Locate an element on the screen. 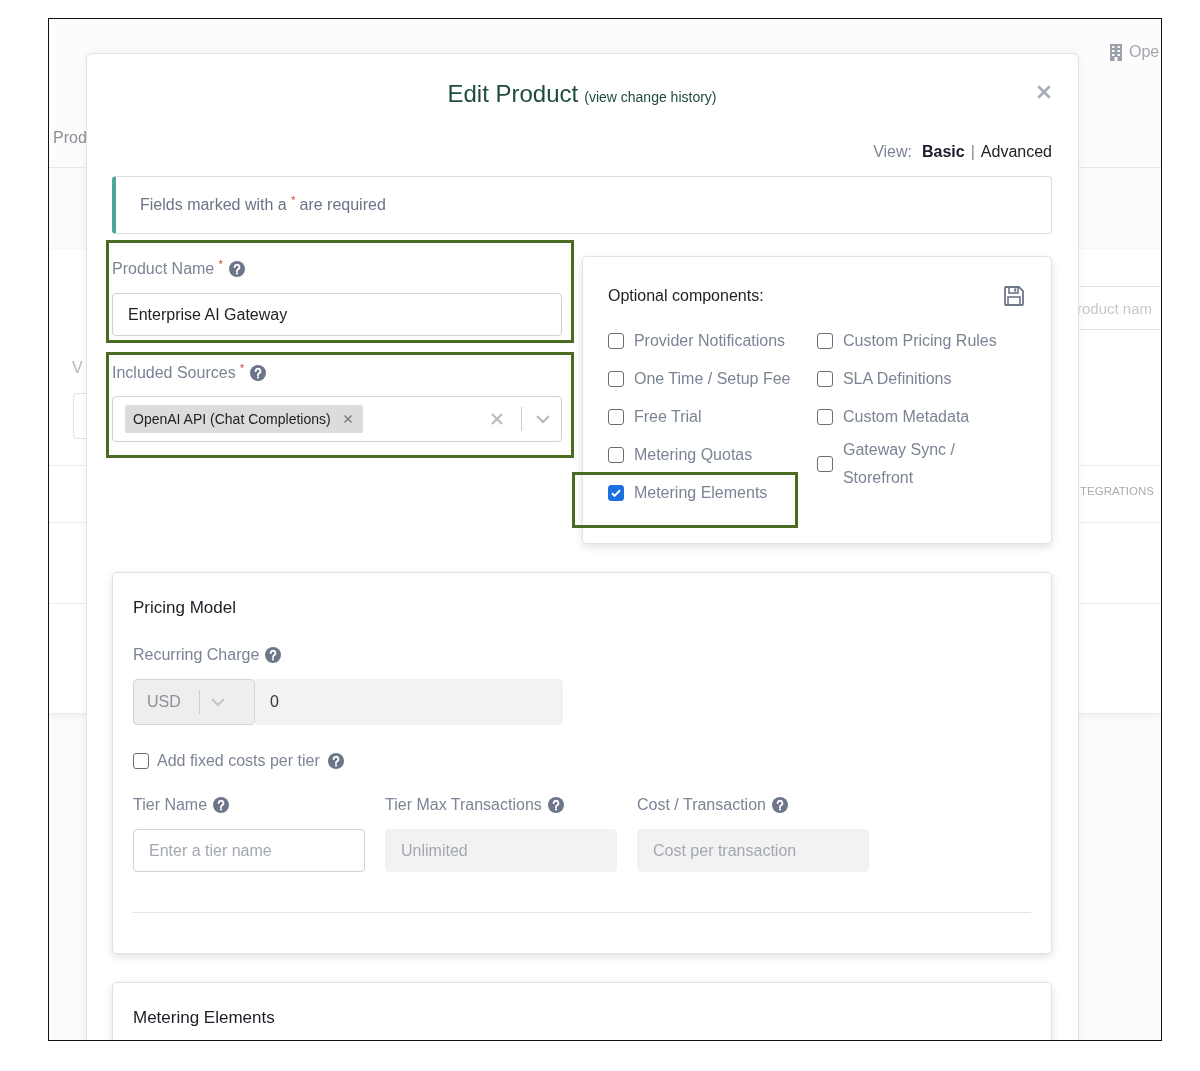  field-label: Product Name $^{*}$ is located at coordinates (167, 269).